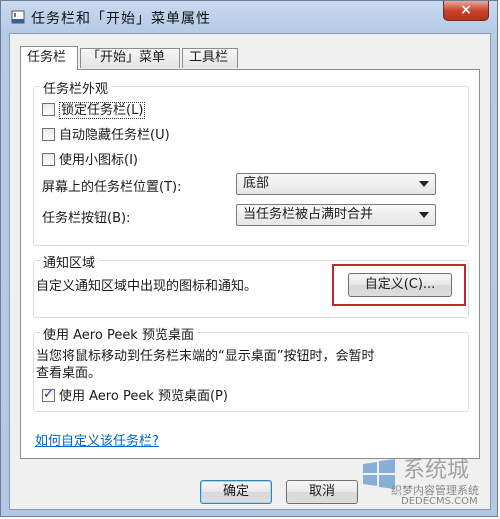 The image size is (500, 519). I want to click on aero-peek-option: 使用 Aero Peek 预览桌面(P), so click(135, 394).